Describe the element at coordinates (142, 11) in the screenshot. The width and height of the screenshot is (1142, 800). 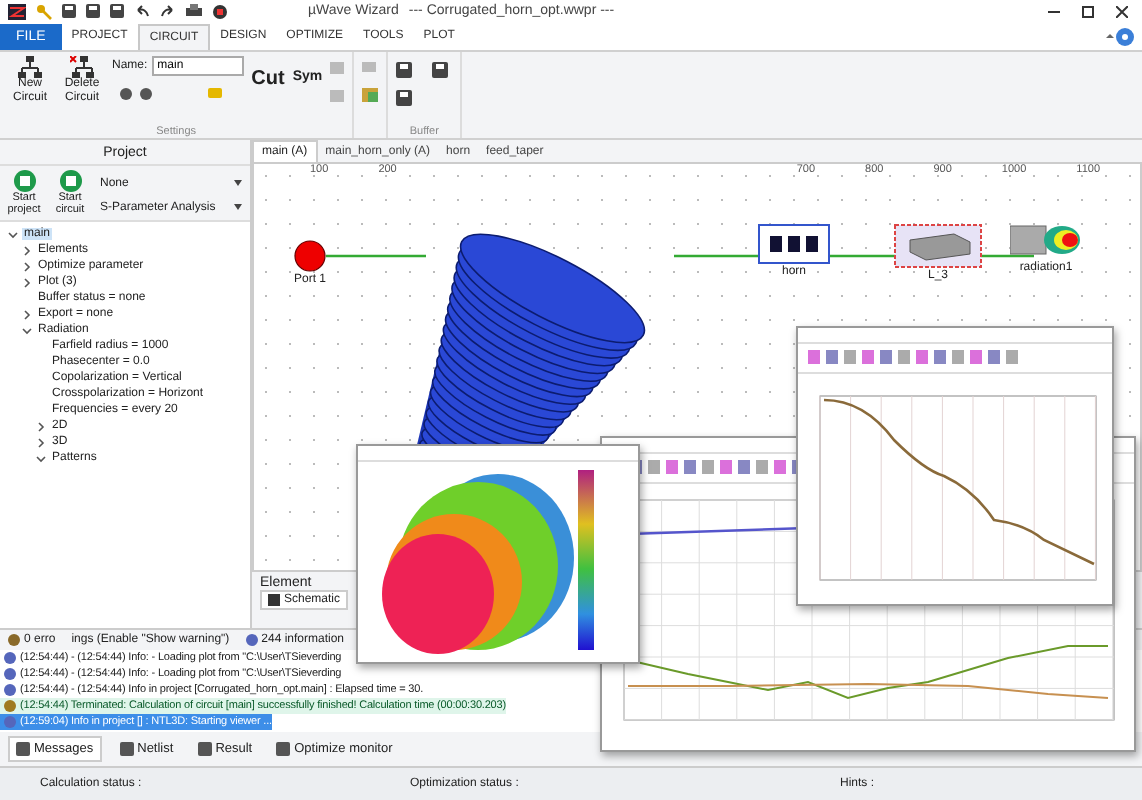
I see `undo-icon` at that location.